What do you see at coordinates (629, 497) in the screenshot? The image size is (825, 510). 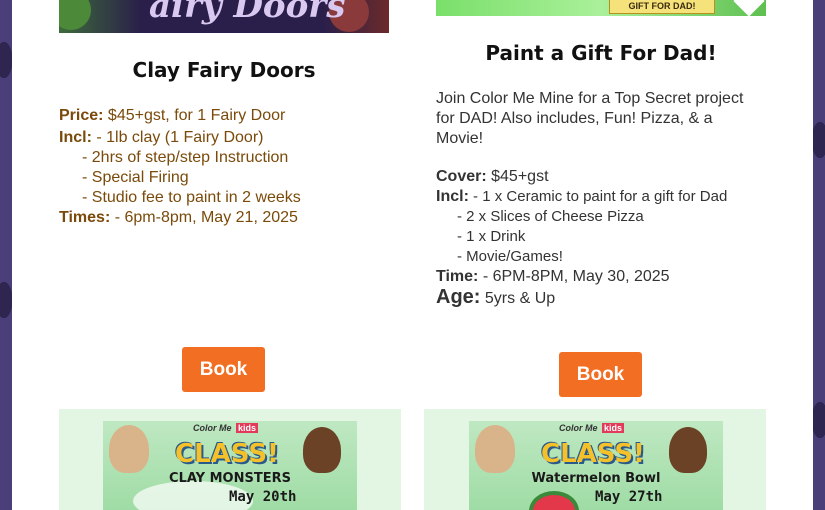 I see `class-date: May 27th` at bounding box center [629, 497].